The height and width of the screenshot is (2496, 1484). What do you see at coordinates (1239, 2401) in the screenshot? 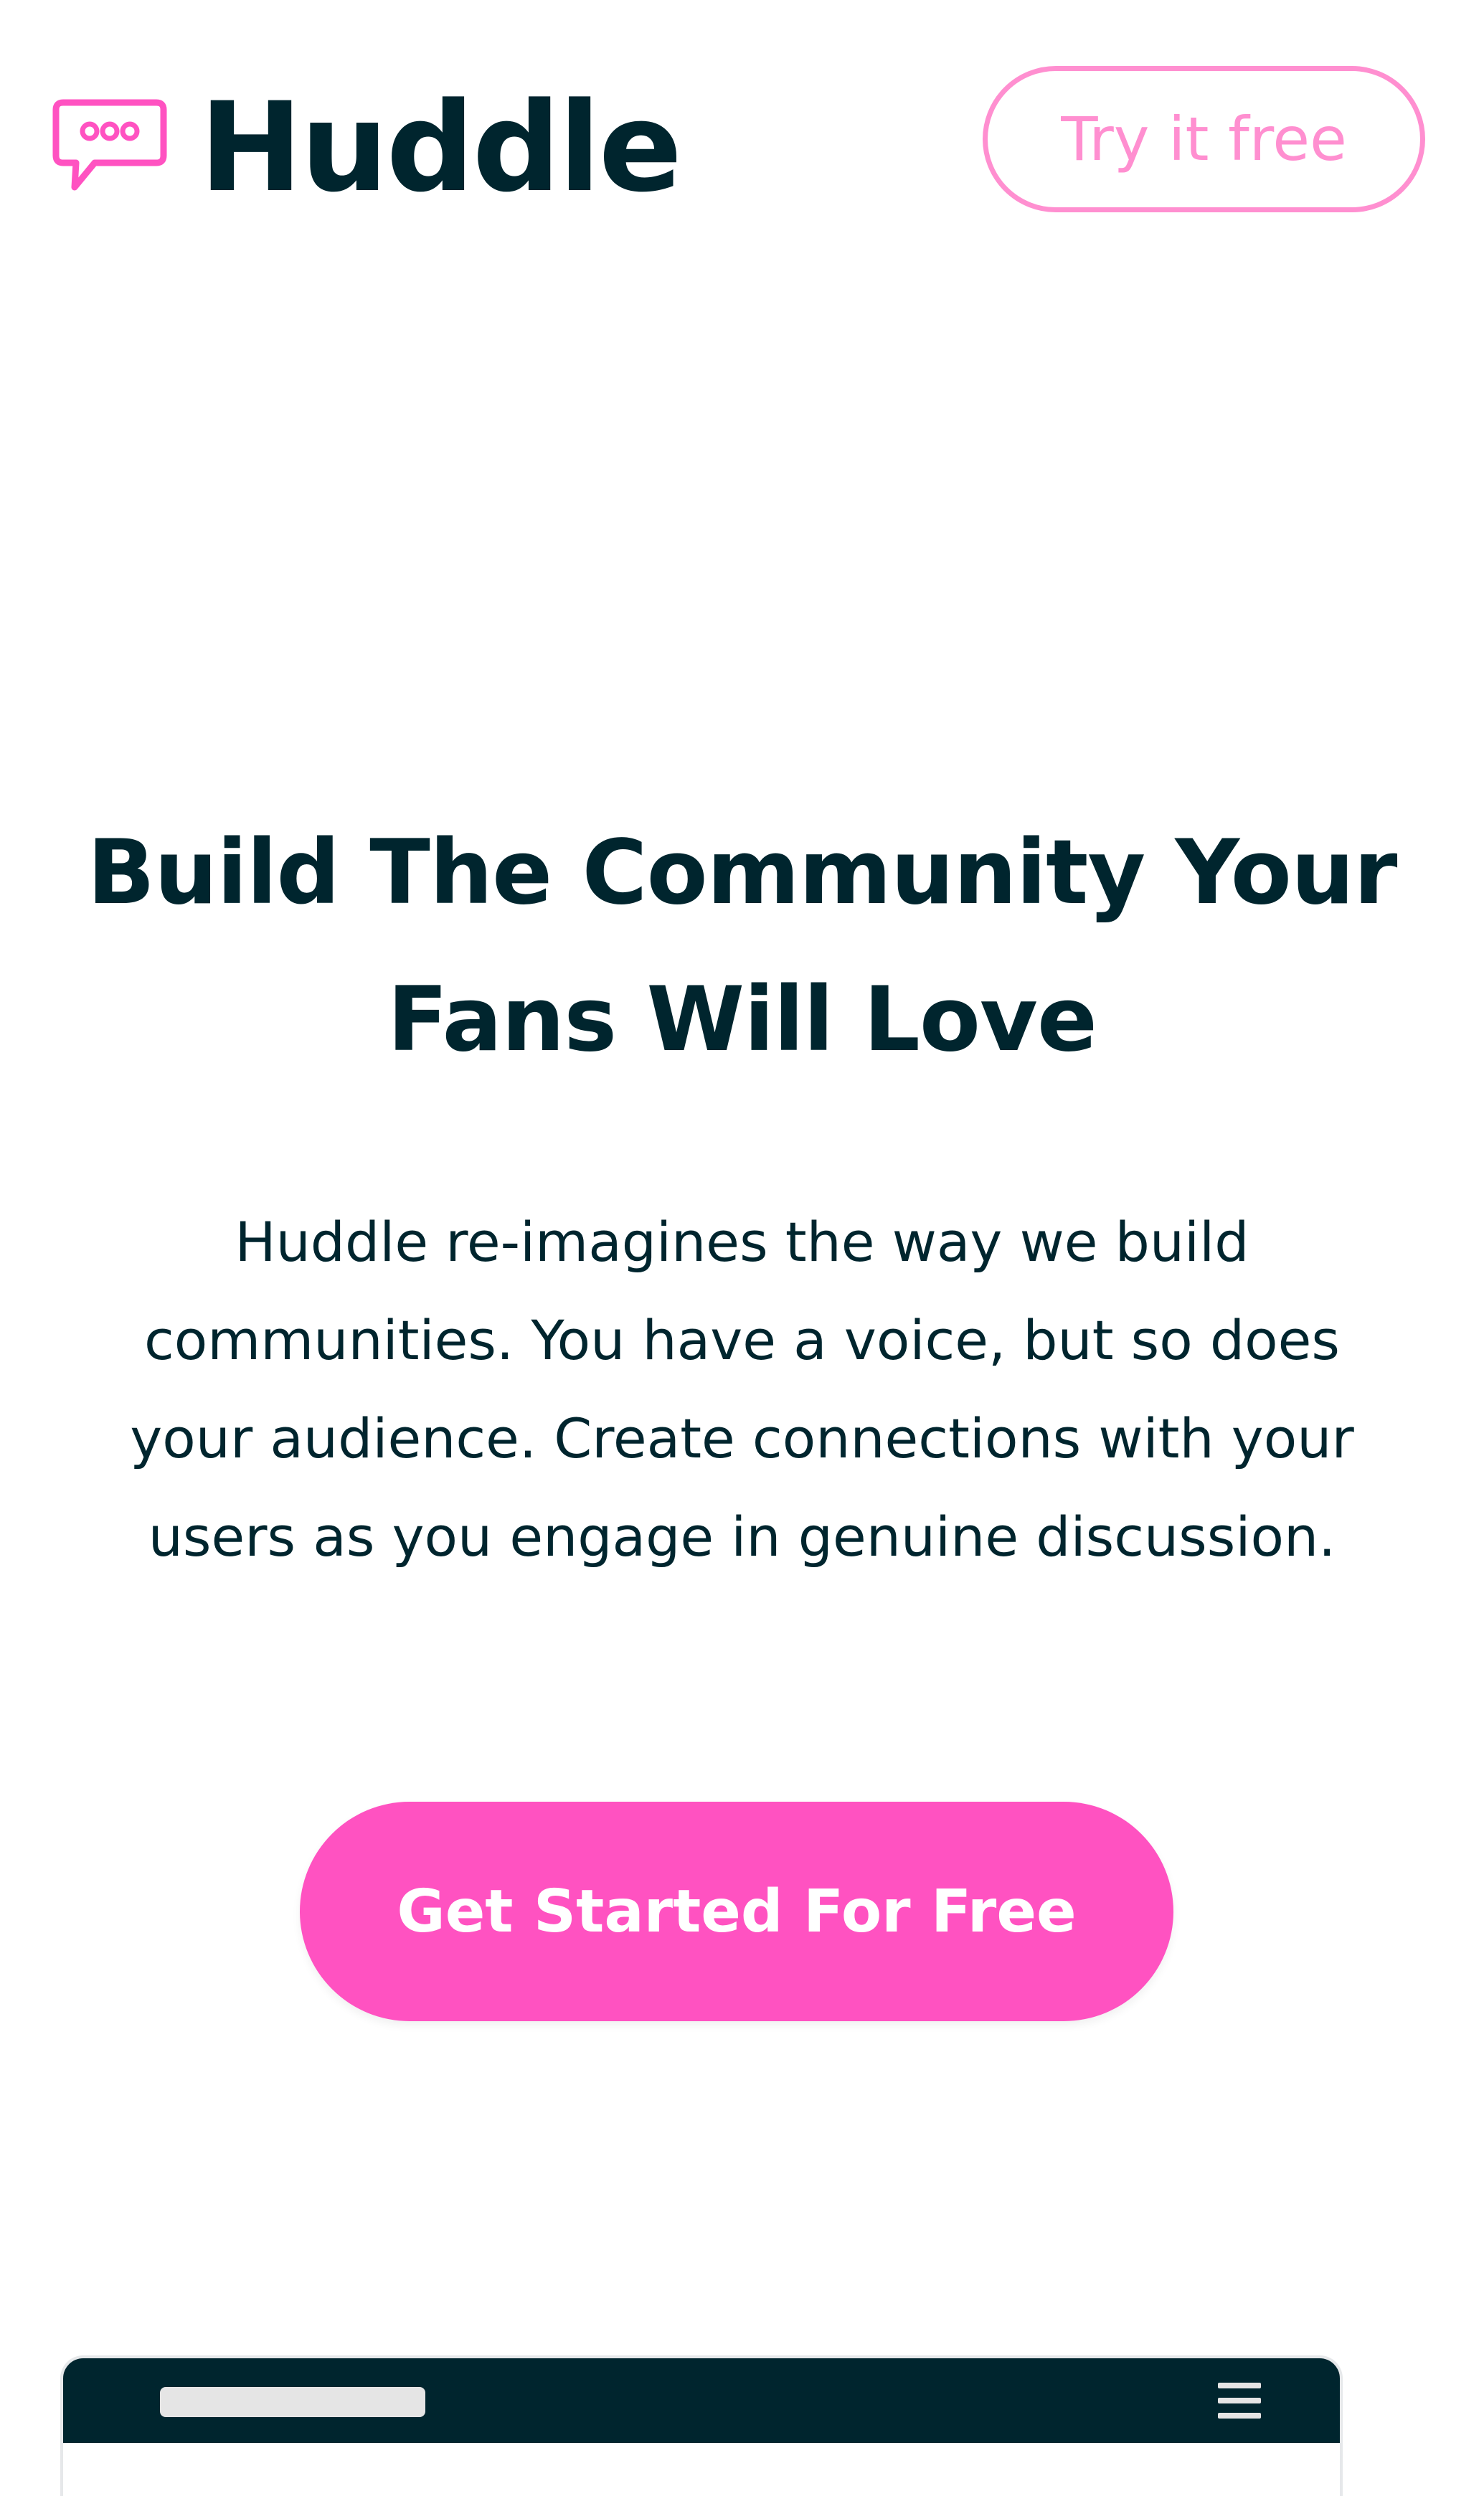
I see `hamburger-menu-icon` at bounding box center [1239, 2401].